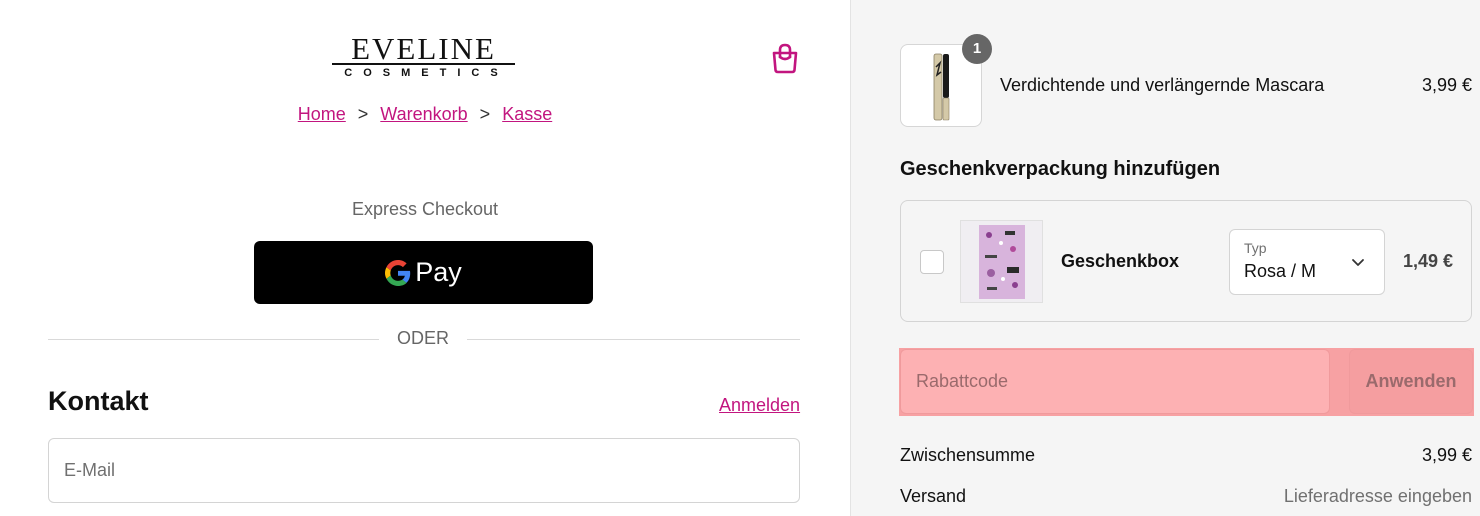  What do you see at coordinates (98, 401) in the screenshot?
I see `contact-section-title: Kontakt` at bounding box center [98, 401].